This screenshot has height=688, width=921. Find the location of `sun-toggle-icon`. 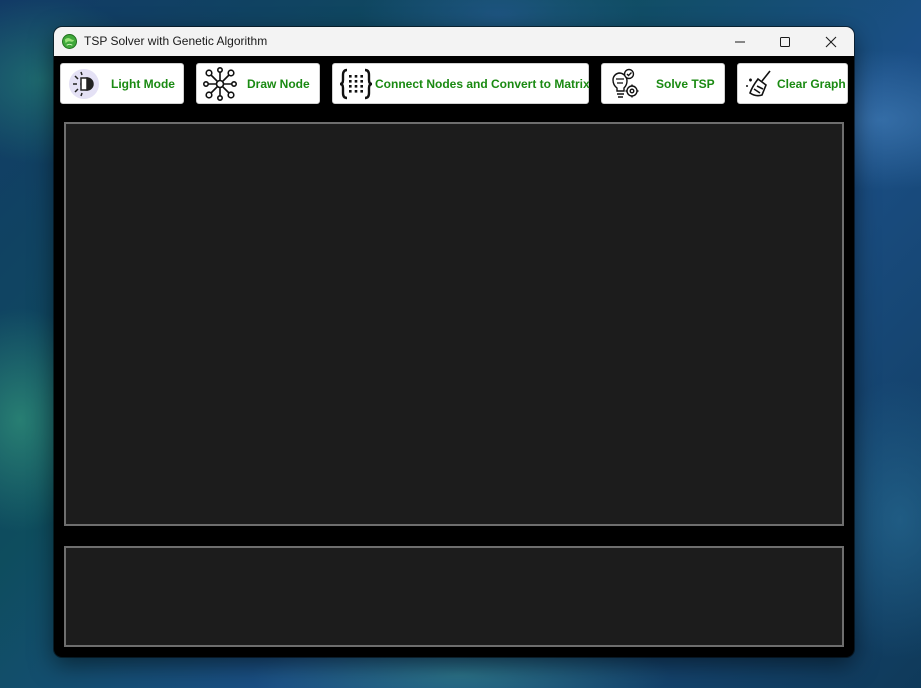

sun-toggle-icon is located at coordinates (84, 84).